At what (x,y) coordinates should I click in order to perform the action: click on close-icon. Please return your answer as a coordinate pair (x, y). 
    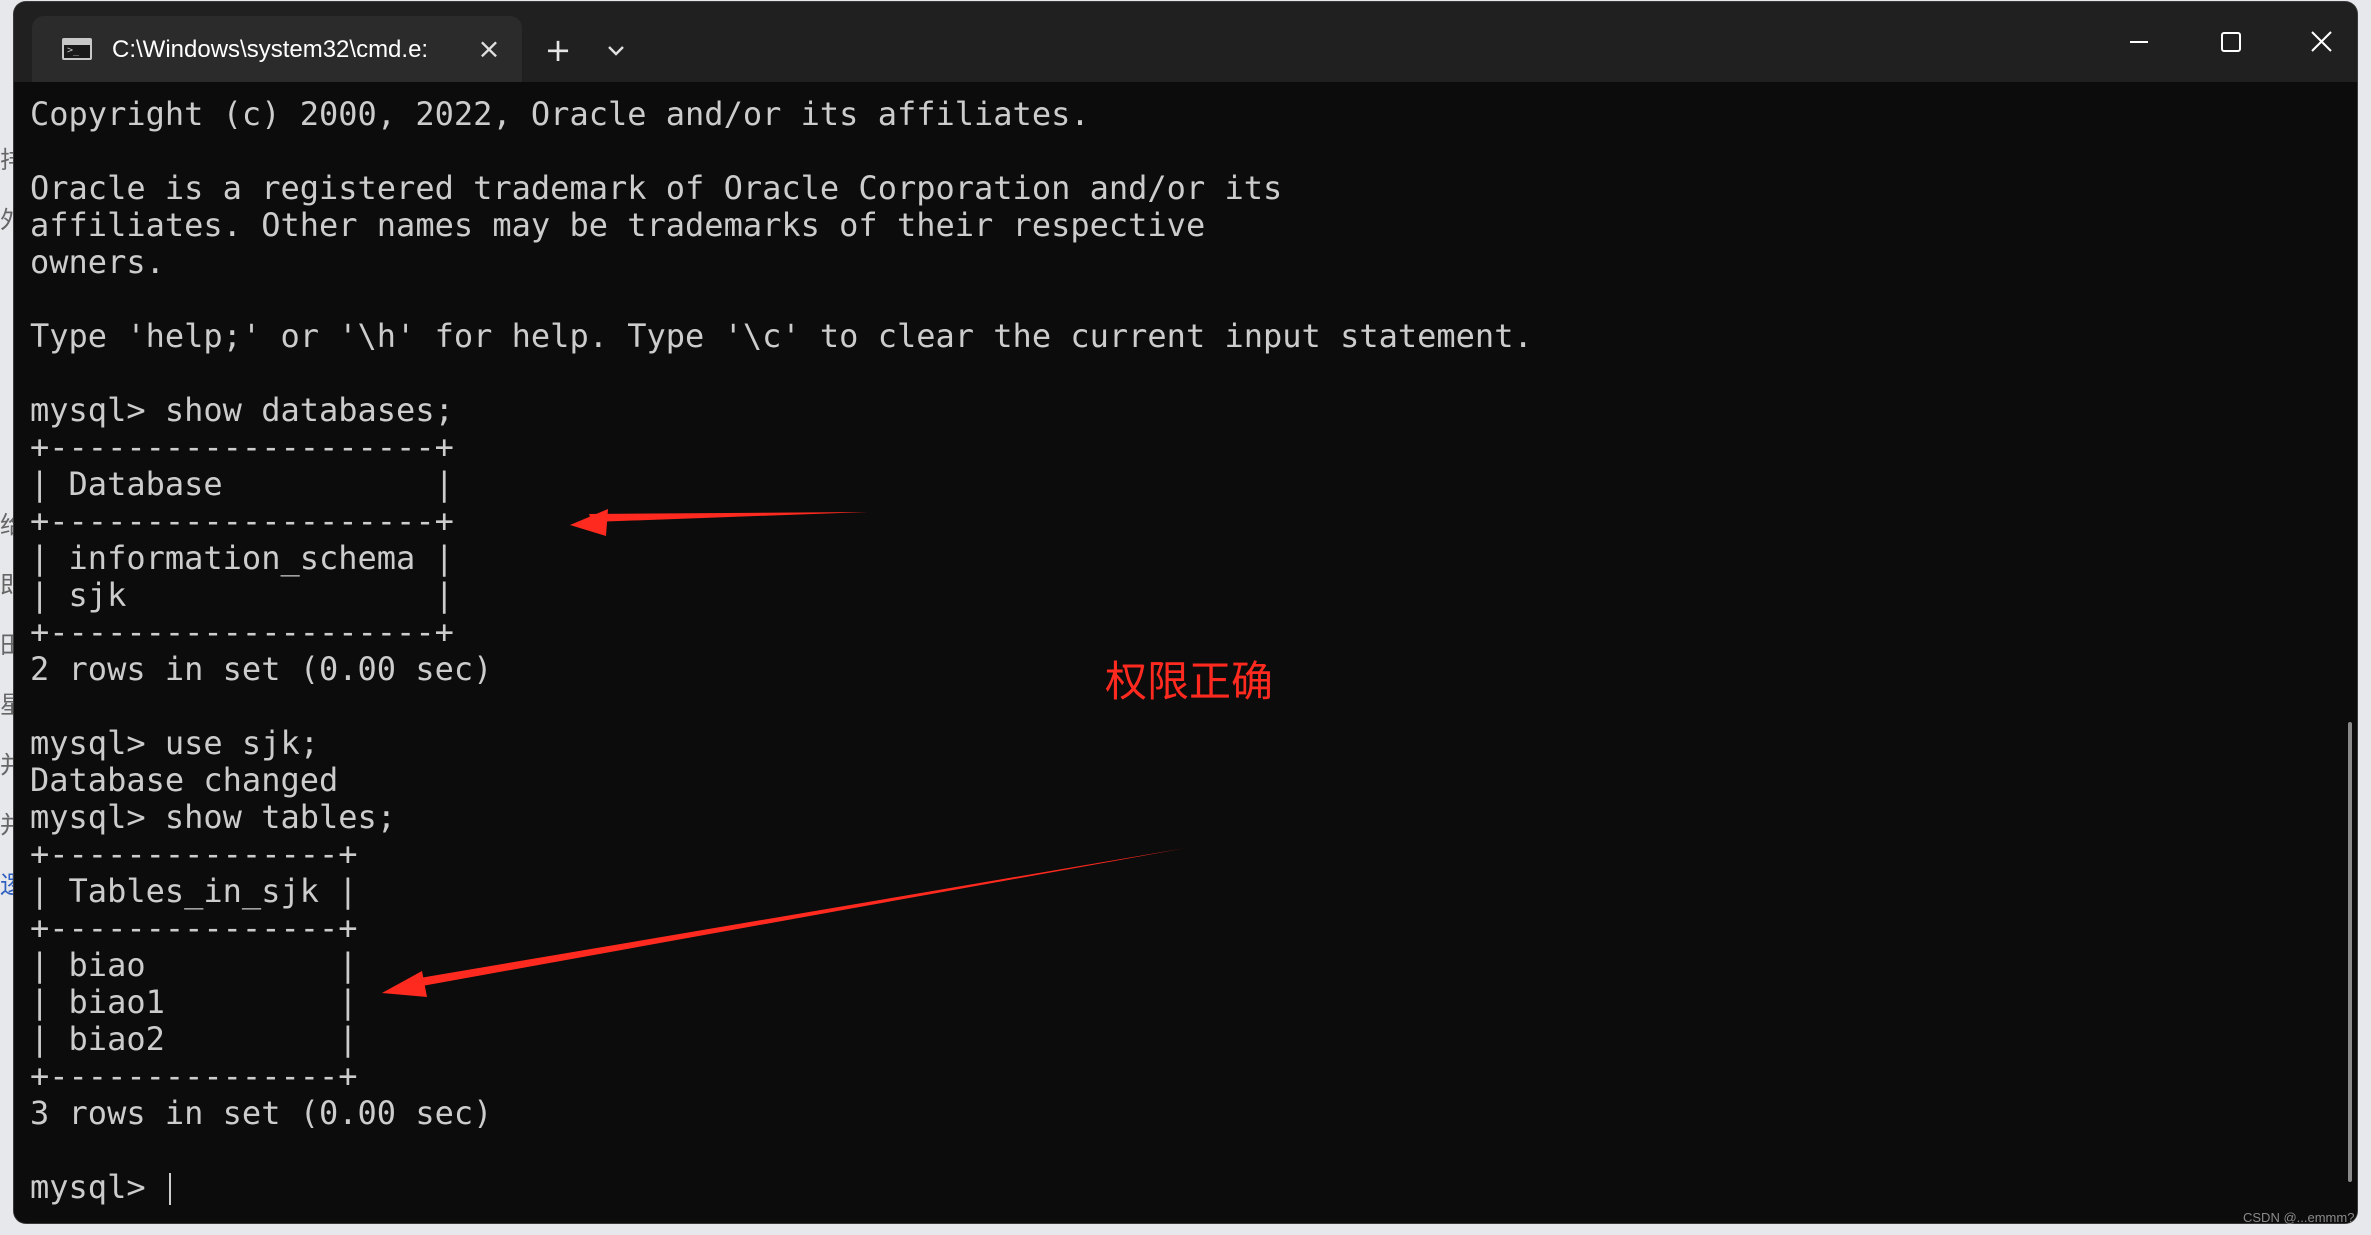
    Looking at the image, I should click on (2316, 42).